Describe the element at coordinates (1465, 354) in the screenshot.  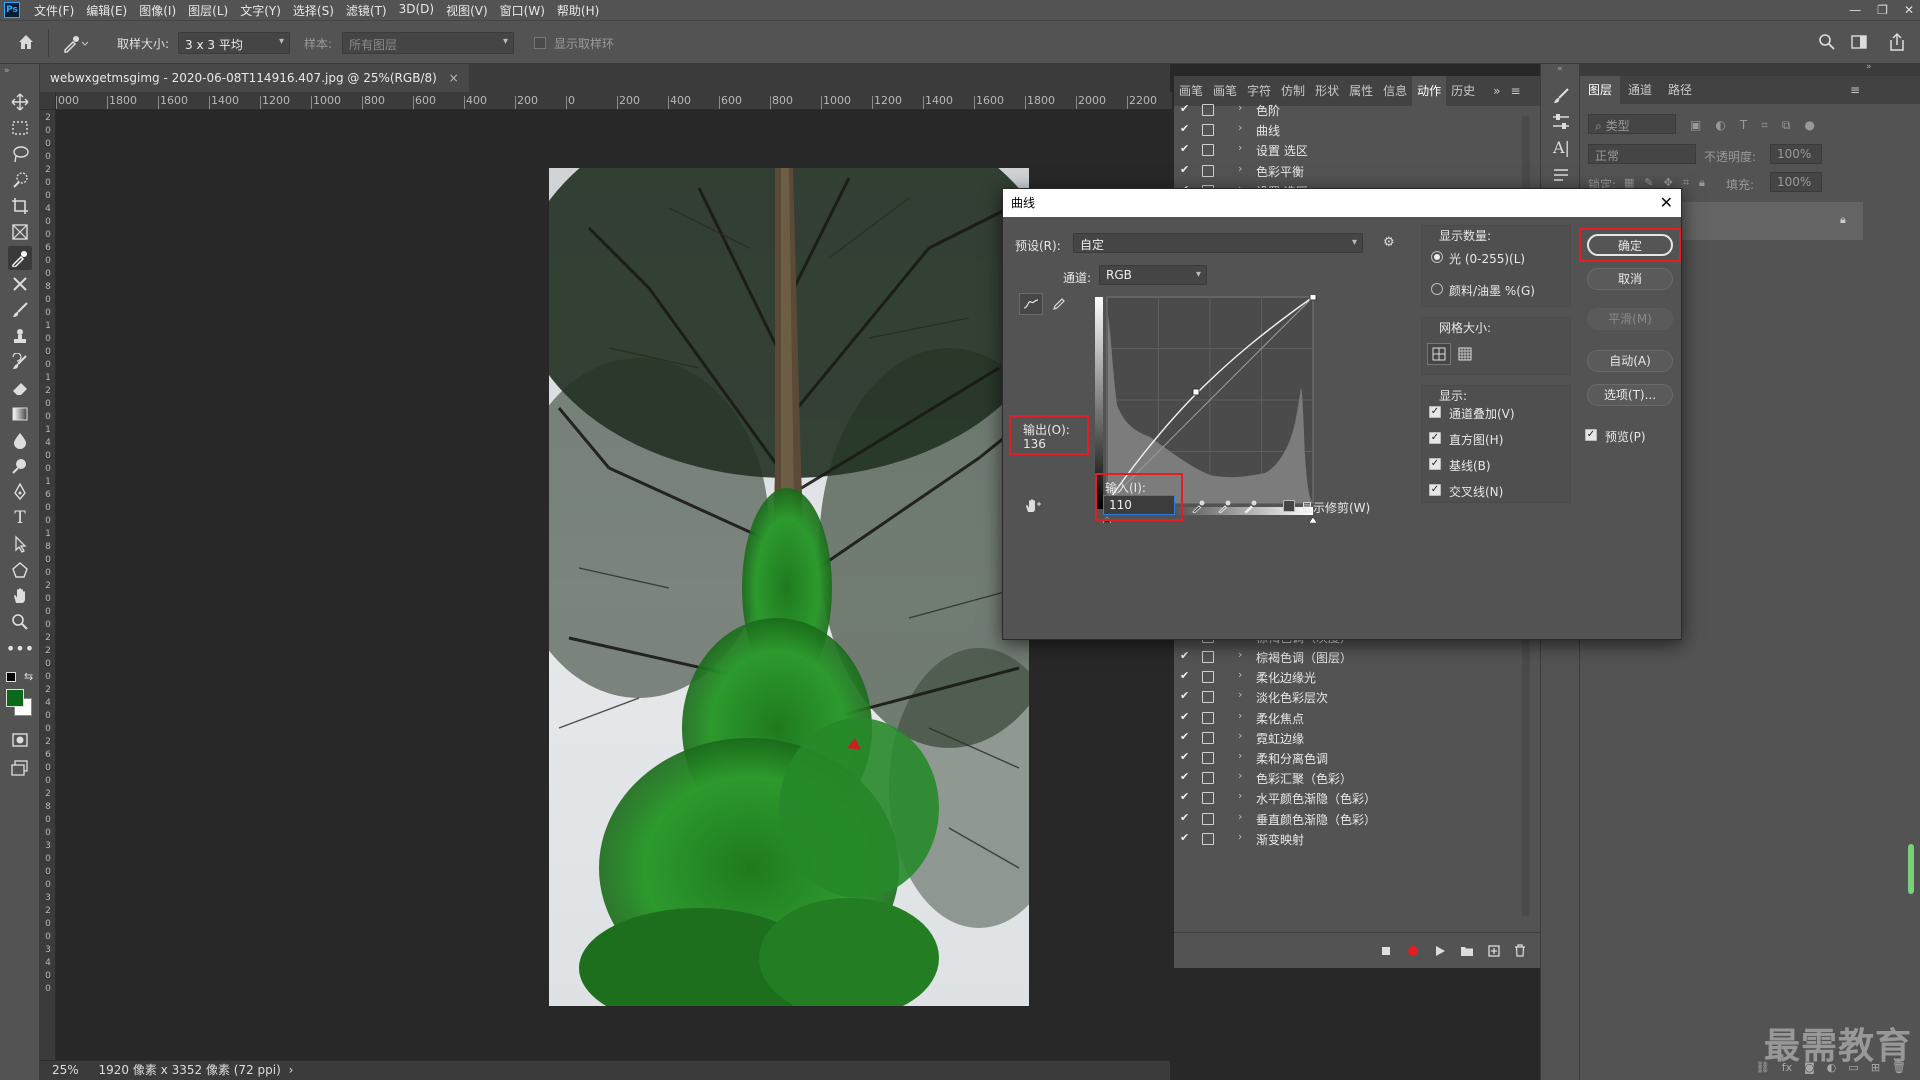
I see `detailed-grid-icon` at that location.